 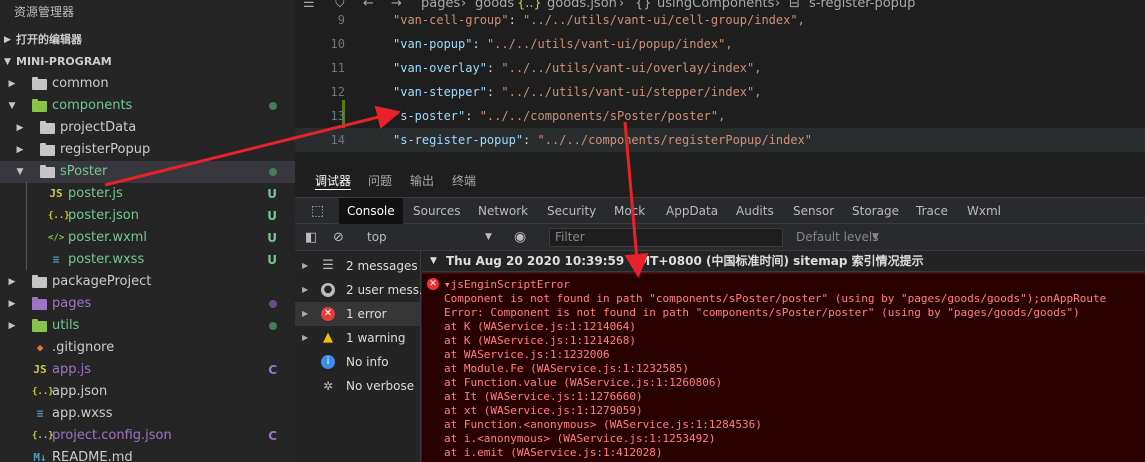 What do you see at coordinates (422, 180) in the screenshot?
I see `tab-output: 输出` at bounding box center [422, 180].